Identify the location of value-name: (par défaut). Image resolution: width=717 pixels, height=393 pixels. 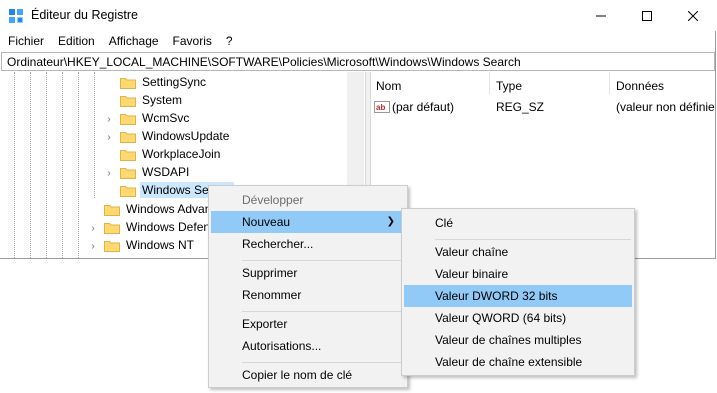
(423, 107).